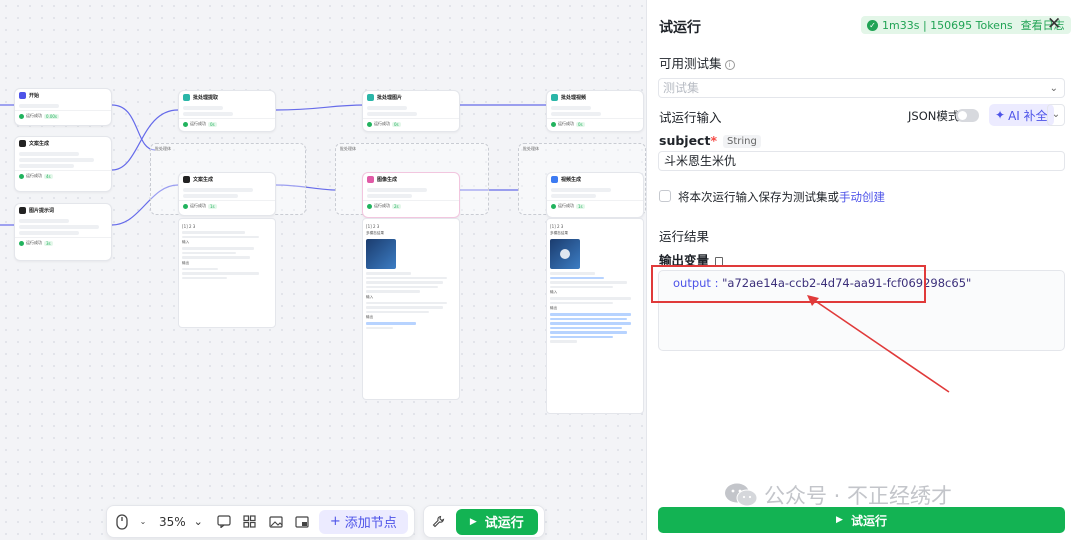 This screenshot has width=1080, height=540. What do you see at coordinates (878, 344) in the screenshot?
I see `annotation-arrow` at bounding box center [878, 344].